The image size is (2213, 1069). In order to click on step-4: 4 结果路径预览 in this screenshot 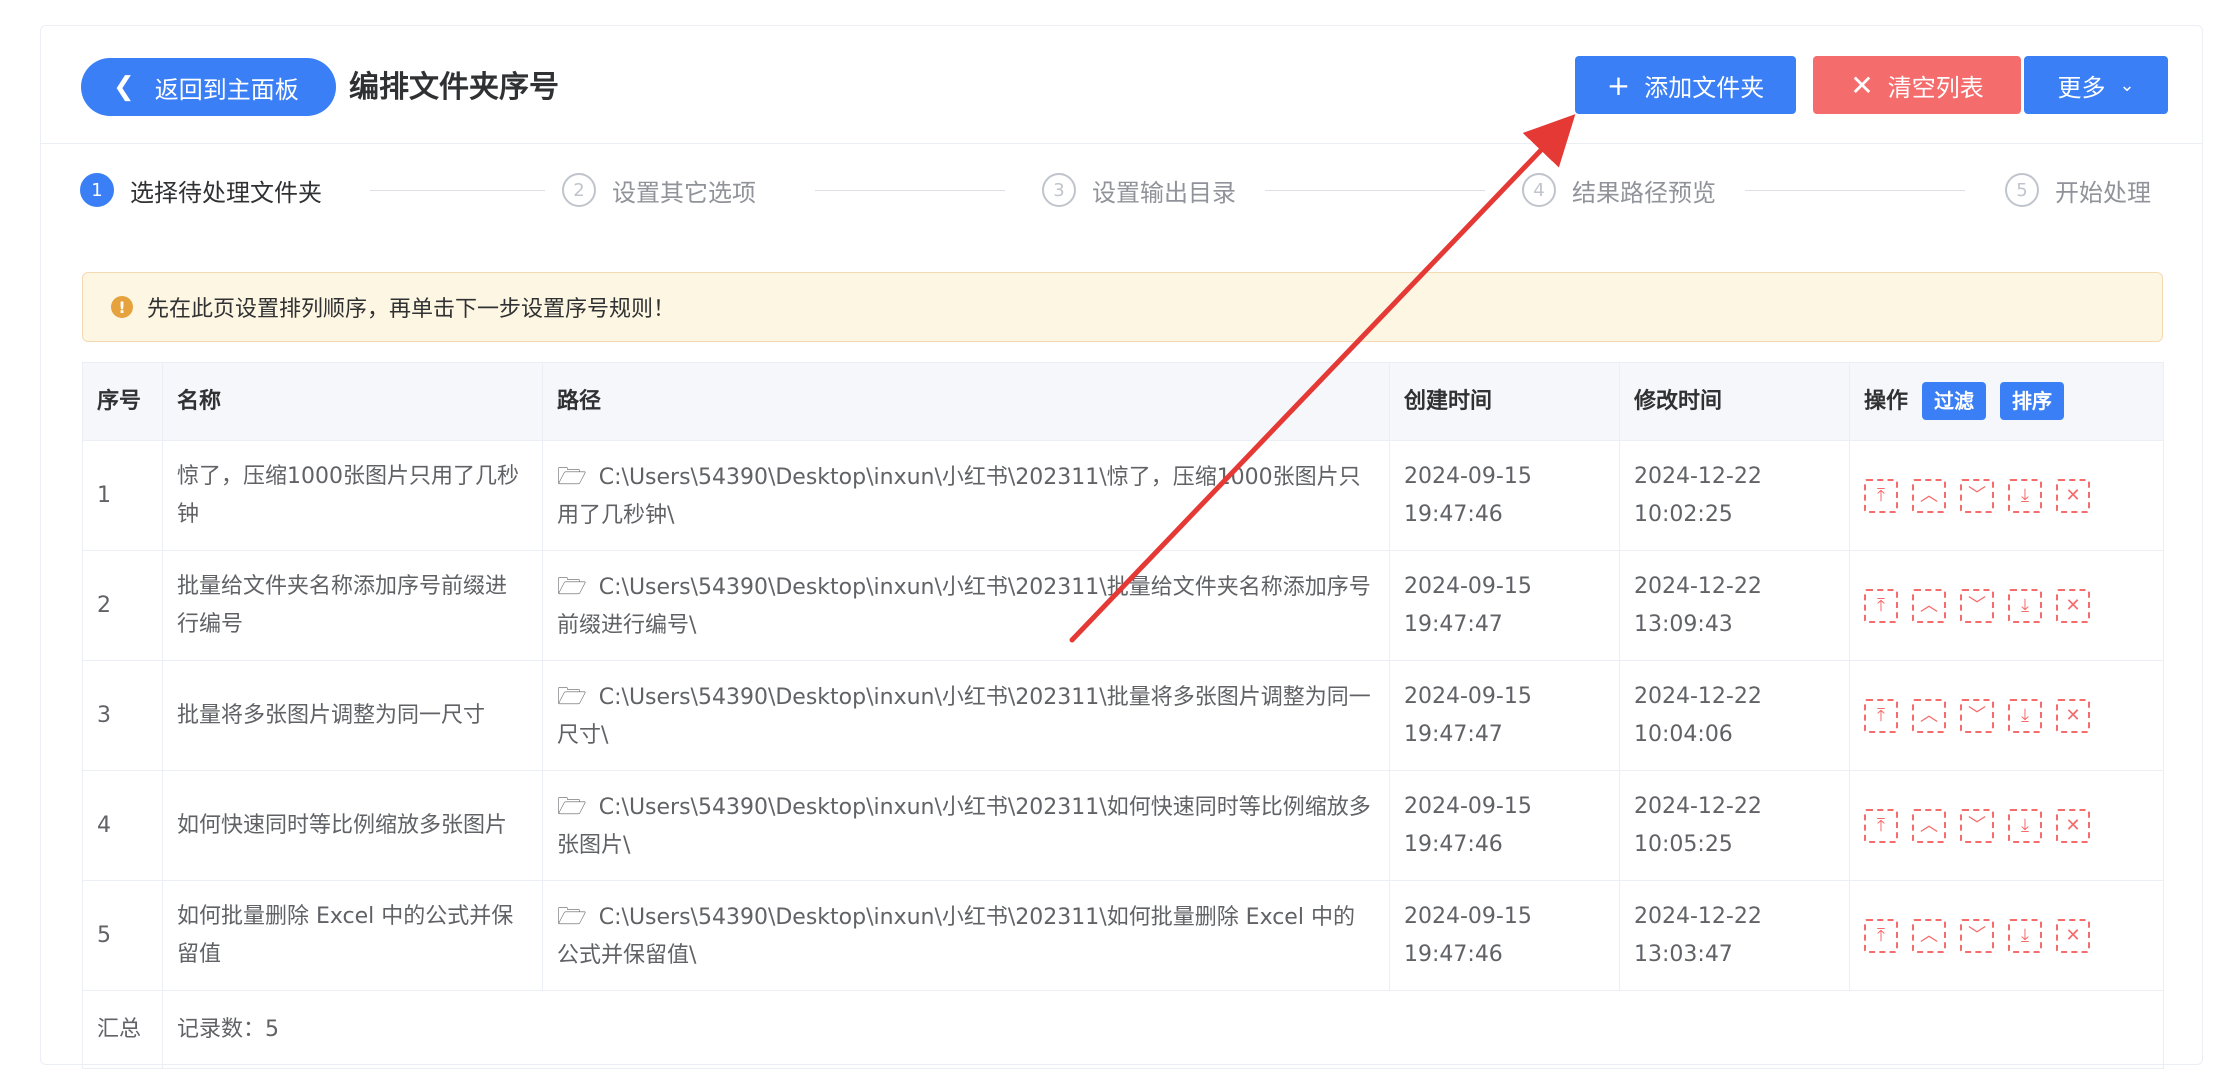, I will do `click(1619, 190)`.